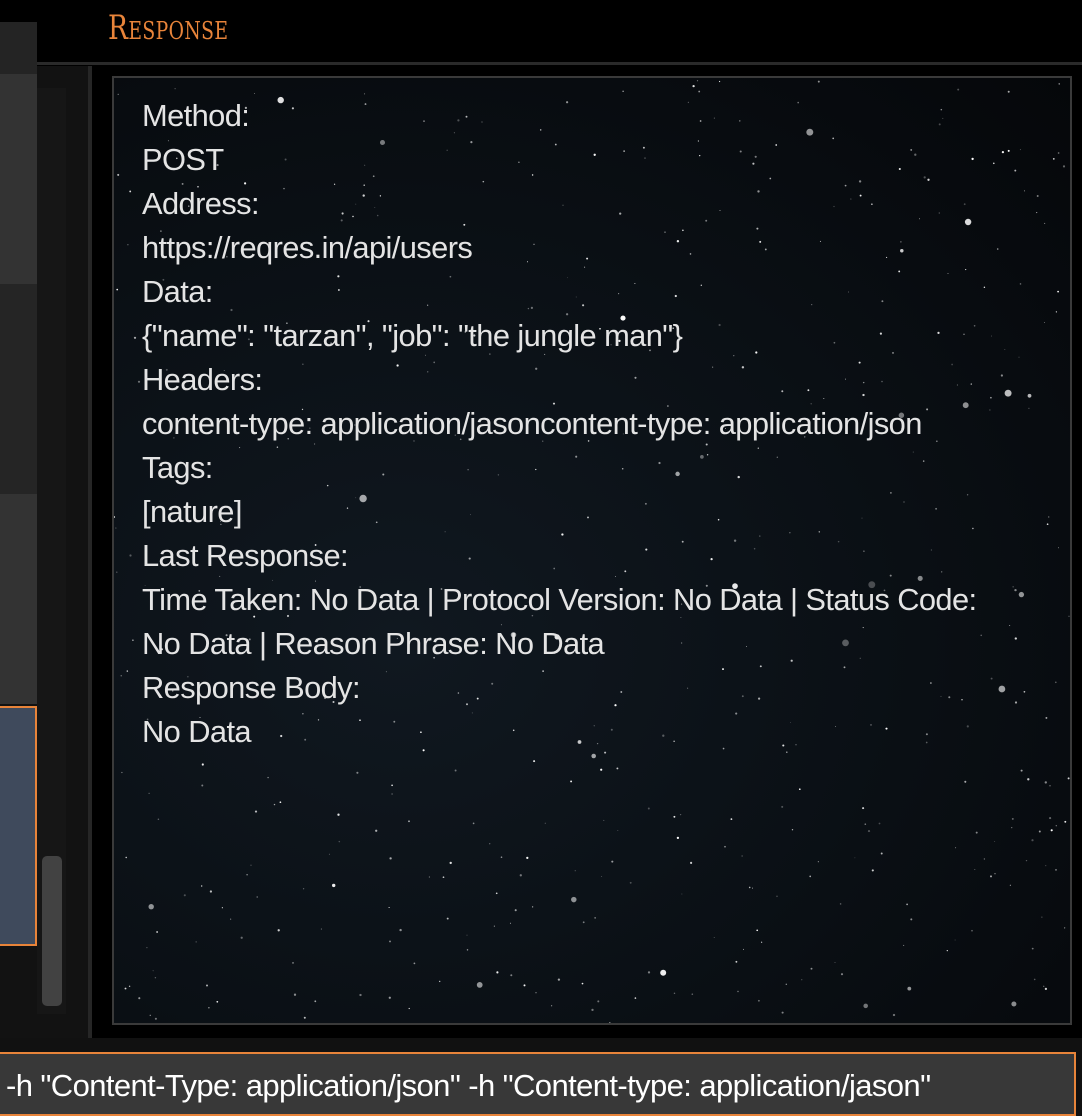 This screenshot has width=1082, height=1116. What do you see at coordinates (373, 643) in the screenshot?
I see `response-line: No Data | Reason Phrase: No Data` at bounding box center [373, 643].